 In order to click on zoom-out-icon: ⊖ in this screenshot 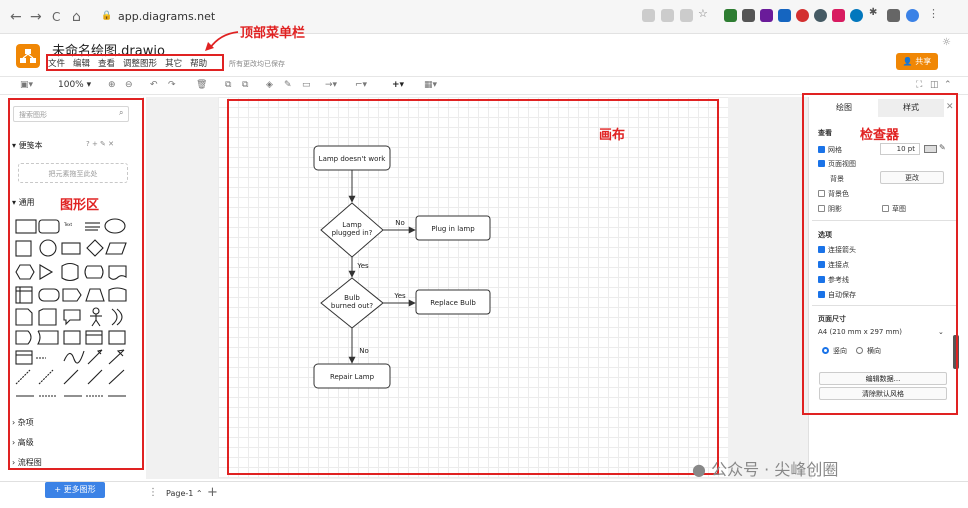, I will do `click(129, 85)`.